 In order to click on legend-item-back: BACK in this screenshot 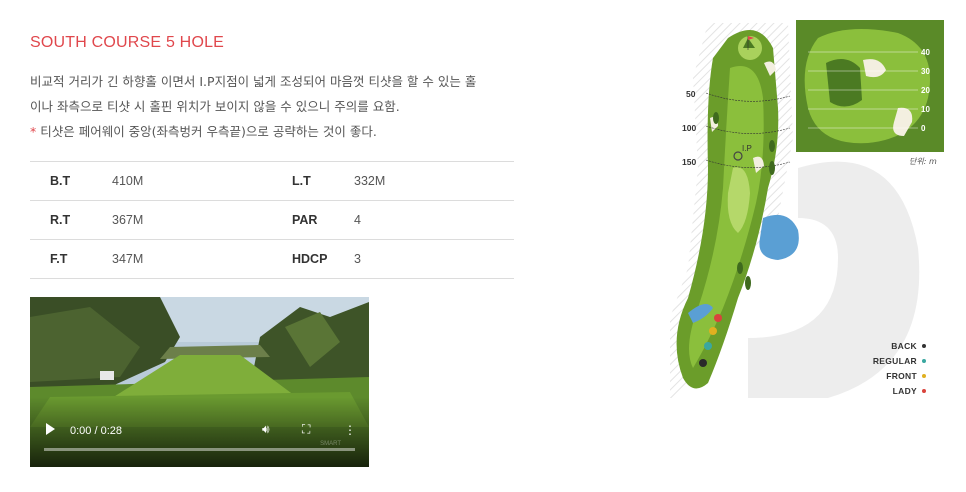, I will do `click(888, 345)`.